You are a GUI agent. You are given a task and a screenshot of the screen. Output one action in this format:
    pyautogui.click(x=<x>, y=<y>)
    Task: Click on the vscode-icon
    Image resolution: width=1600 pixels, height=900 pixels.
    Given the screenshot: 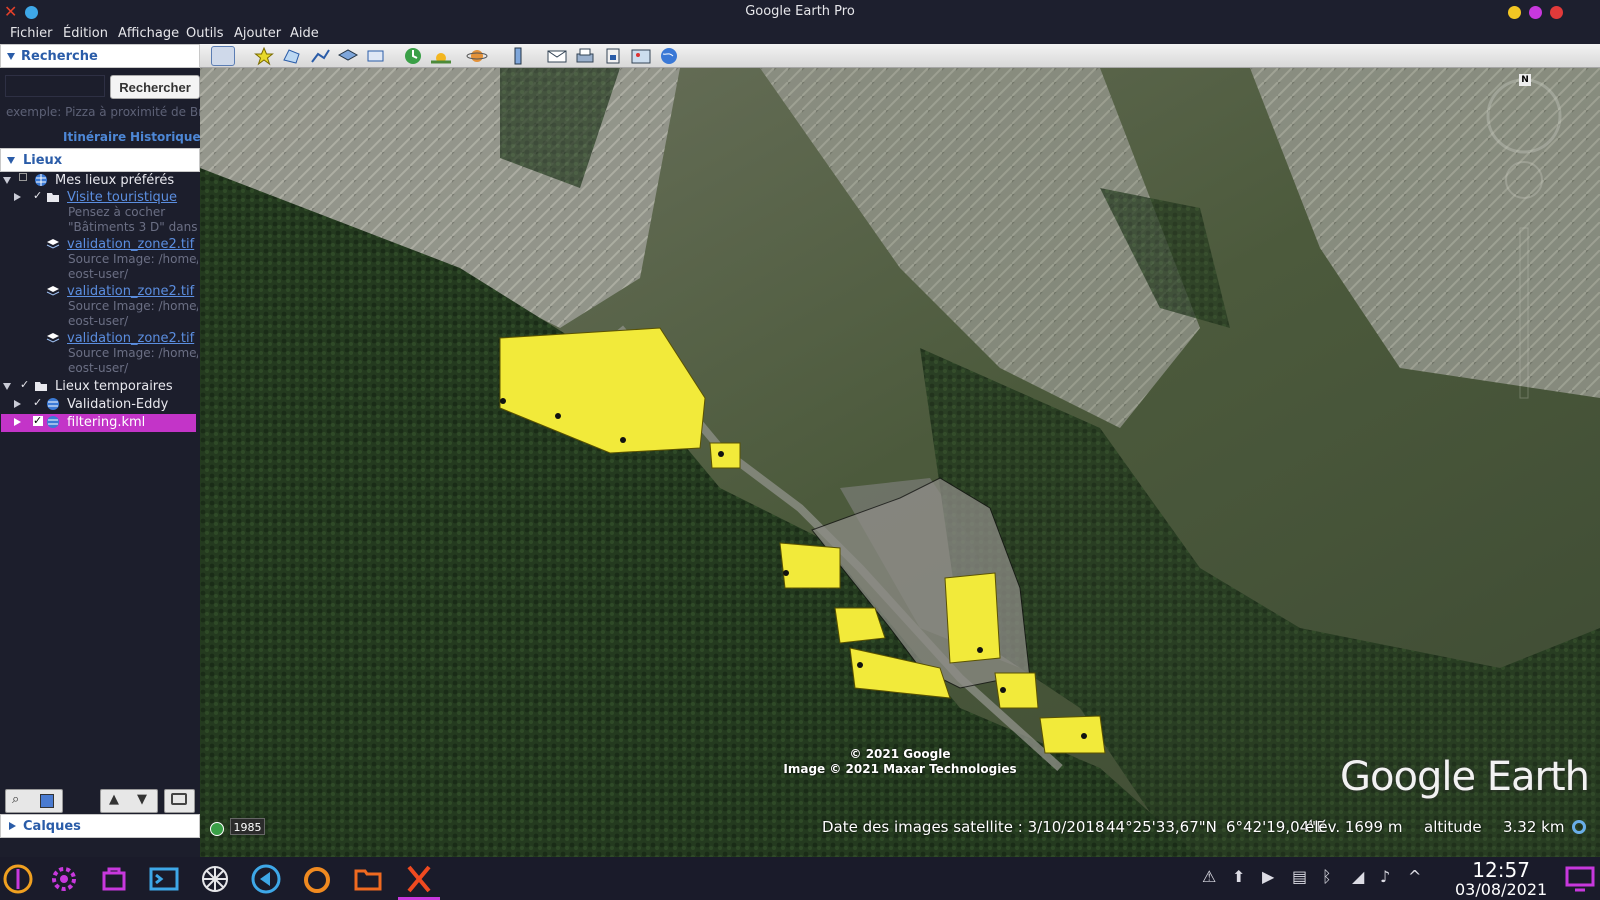 What is the action you would take?
    pyautogui.click(x=266, y=879)
    